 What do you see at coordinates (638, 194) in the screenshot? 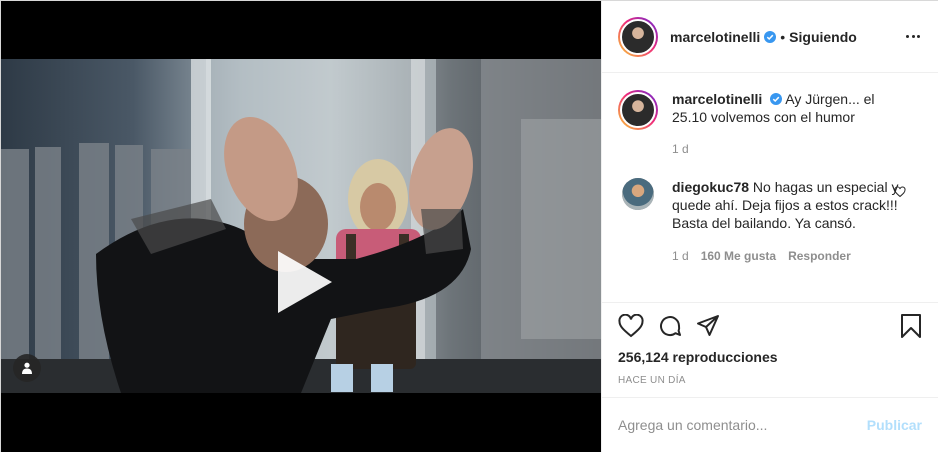
I see `commenter-avatar` at bounding box center [638, 194].